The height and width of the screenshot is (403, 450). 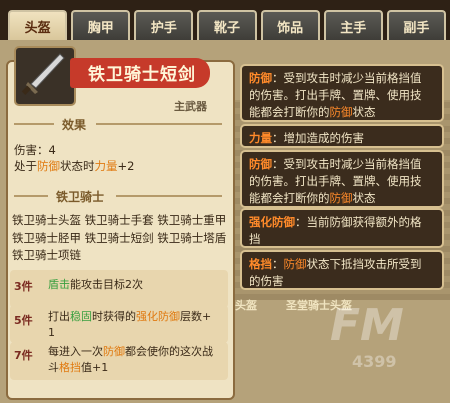 I want to click on tooltip-block-keyword2: 防御, so click(x=295, y=264).